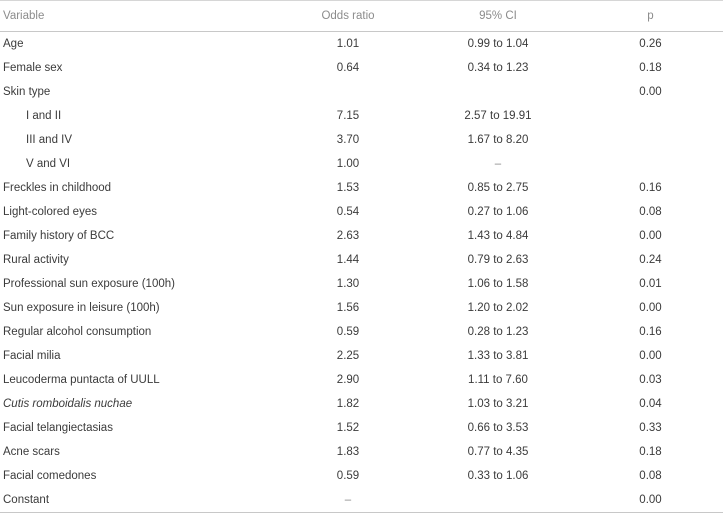 This screenshot has height=517, width=723. What do you see at coordinates (57, 188) in the screenshot?
I see `cell-variable: Freckles in childhood` at bounding box center [57, 188].